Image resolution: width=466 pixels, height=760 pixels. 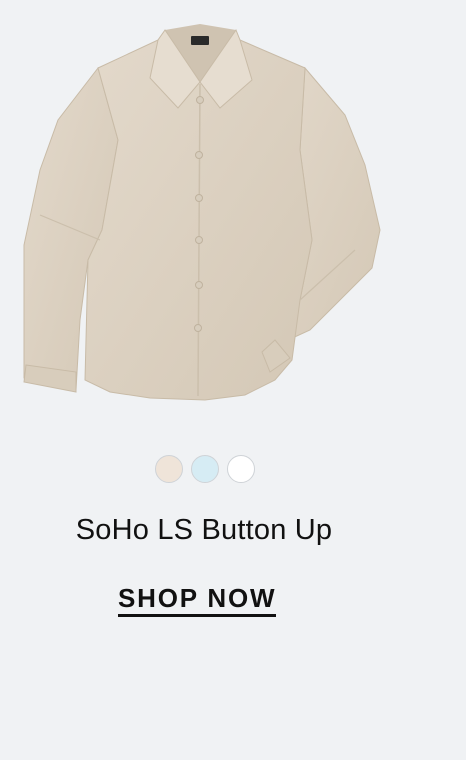 What do you see at coordinates (241, 469) in the screenshot?
I see `swatch-white` at bounding box center [241, 469].